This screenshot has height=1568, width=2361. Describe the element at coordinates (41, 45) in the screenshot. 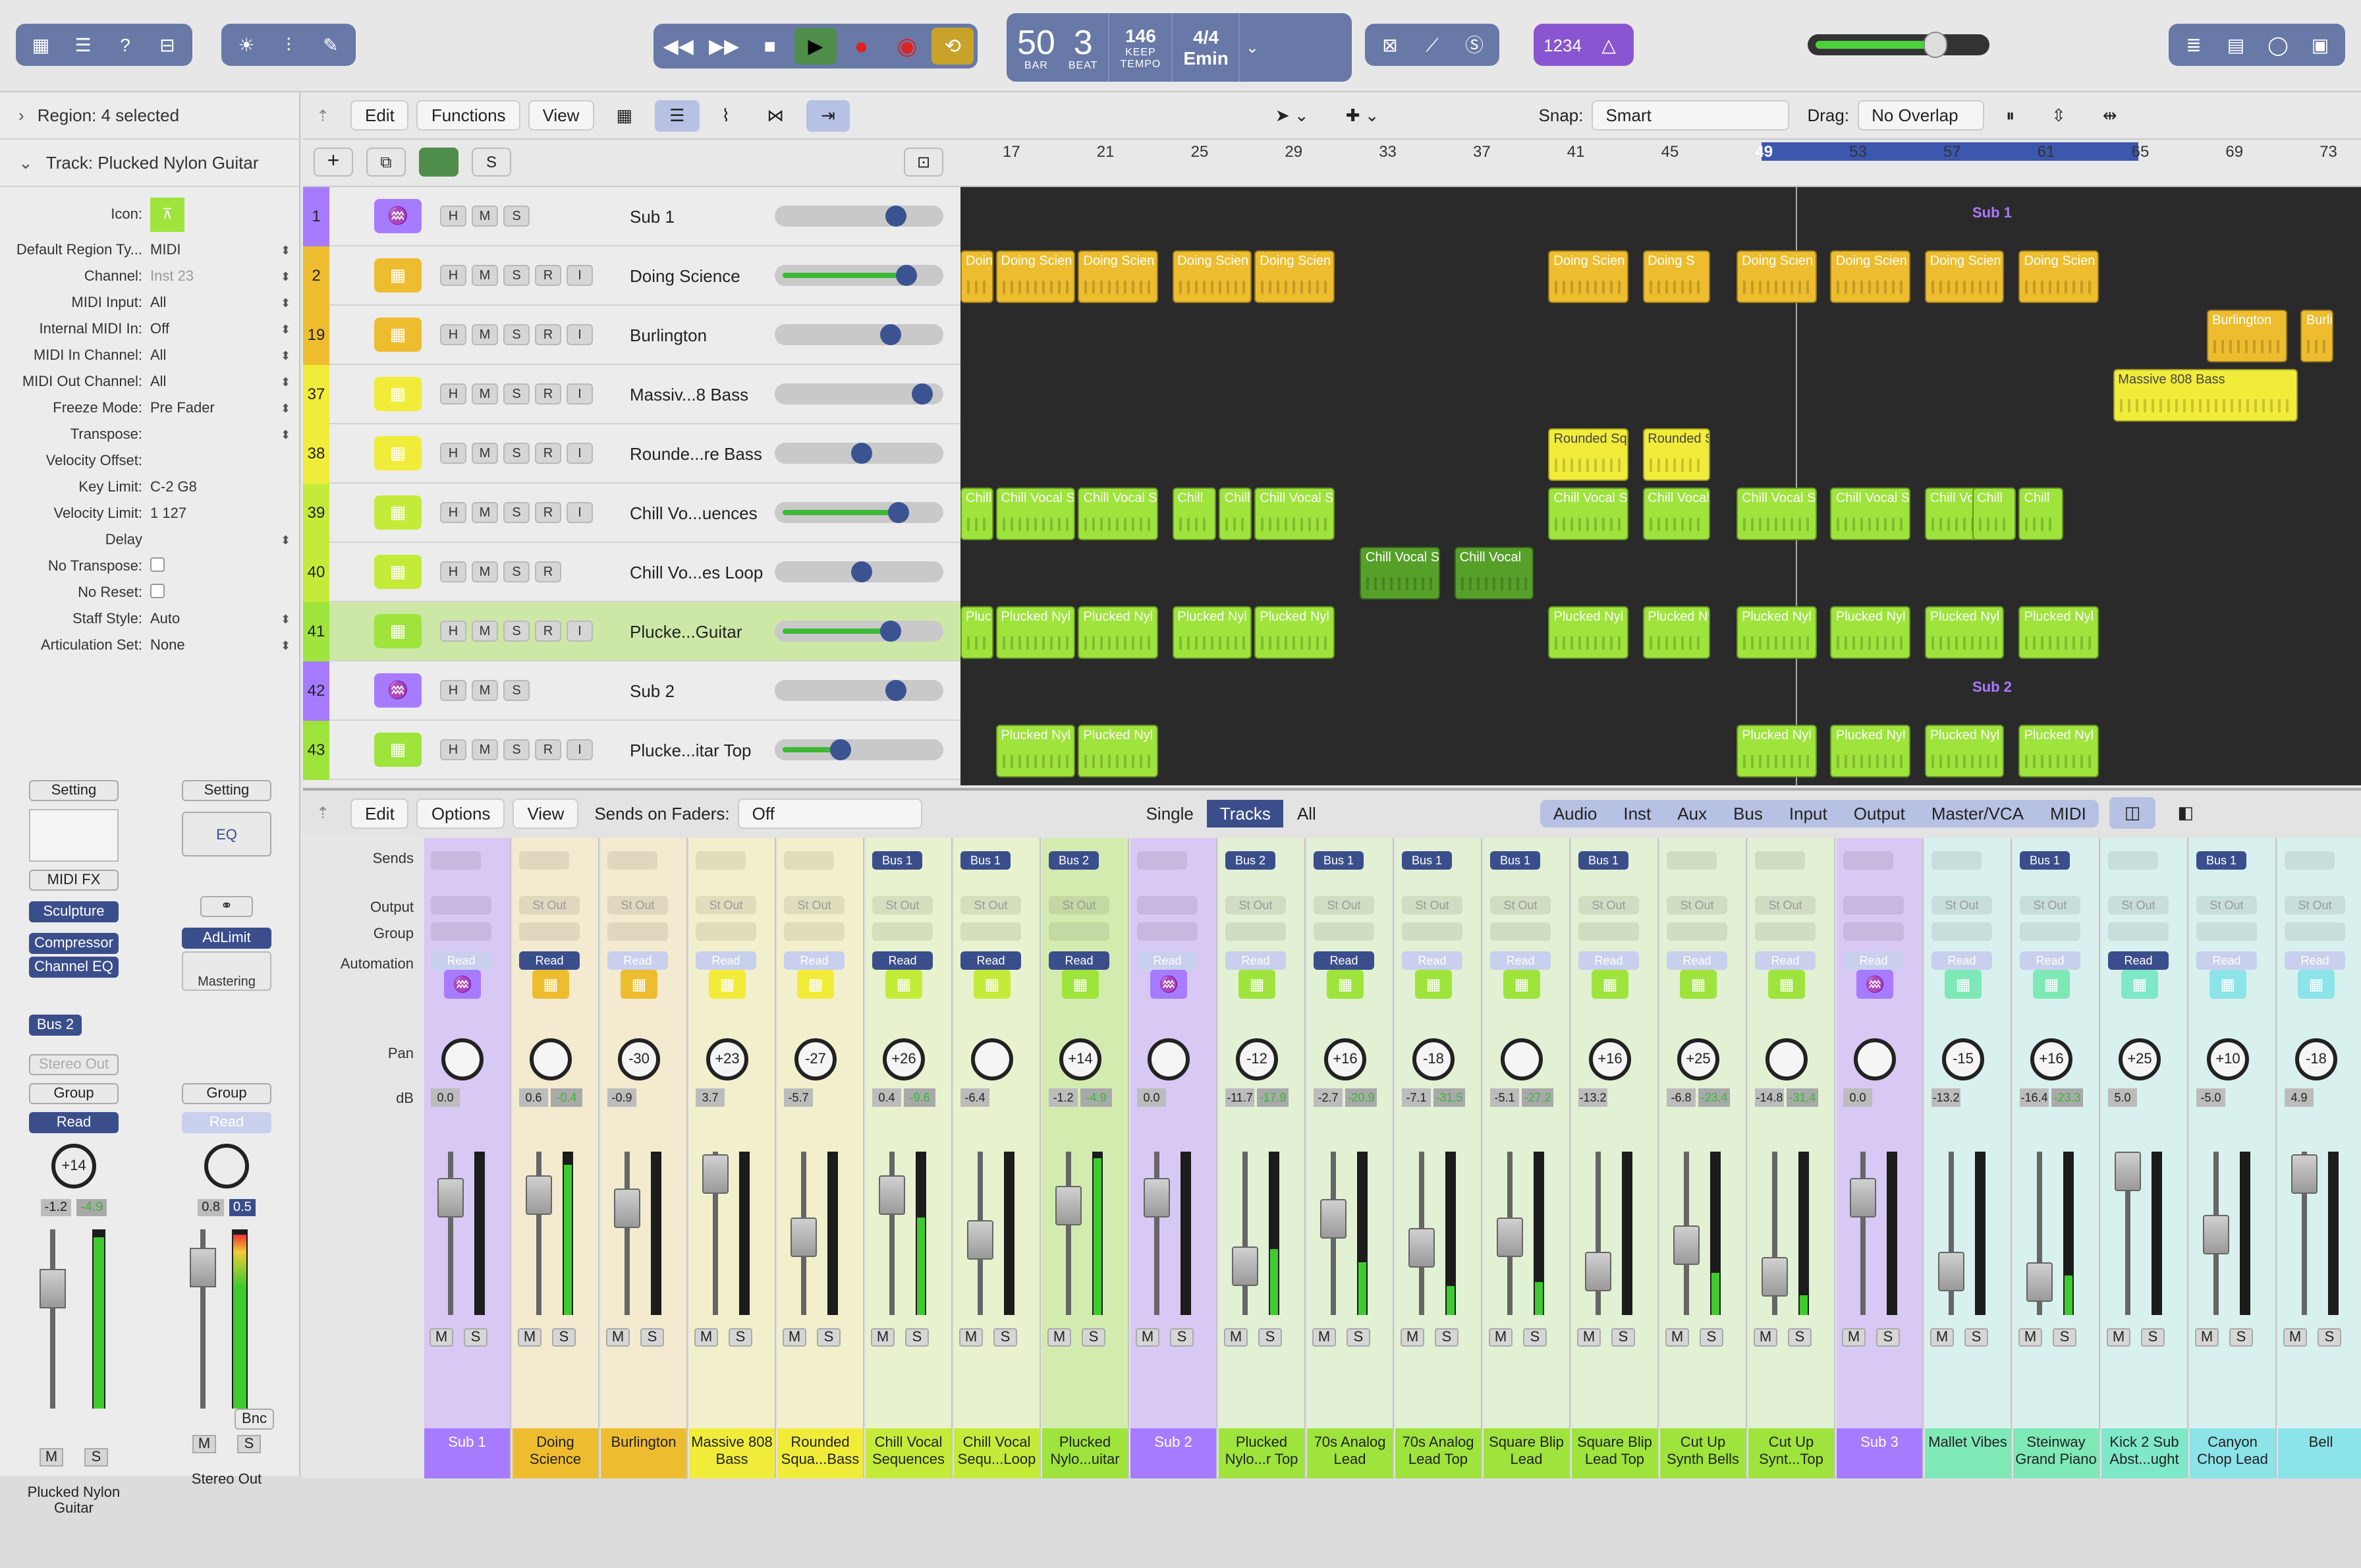

I see `library-icon: ▦` at that location.